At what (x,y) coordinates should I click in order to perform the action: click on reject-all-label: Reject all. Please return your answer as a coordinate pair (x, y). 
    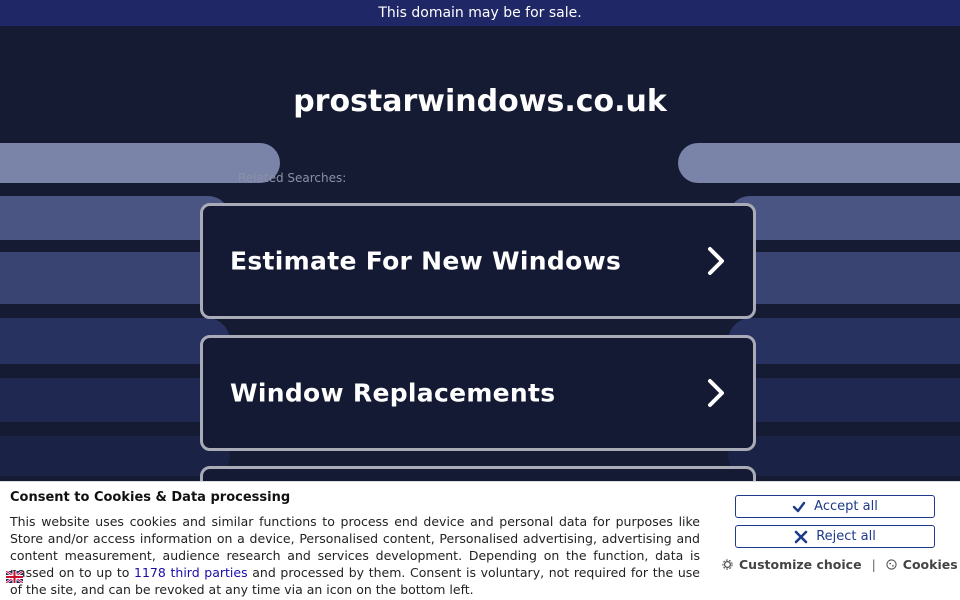
    Looking at the image, I should click on (846, 536).